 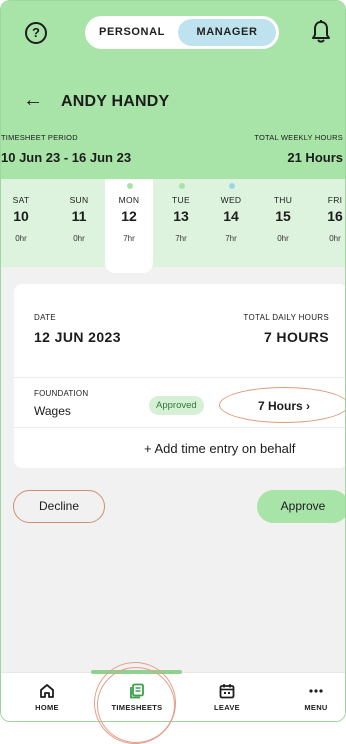 I want to click on day-fri: FRI 16 0hr, so click(x=328, y=223).